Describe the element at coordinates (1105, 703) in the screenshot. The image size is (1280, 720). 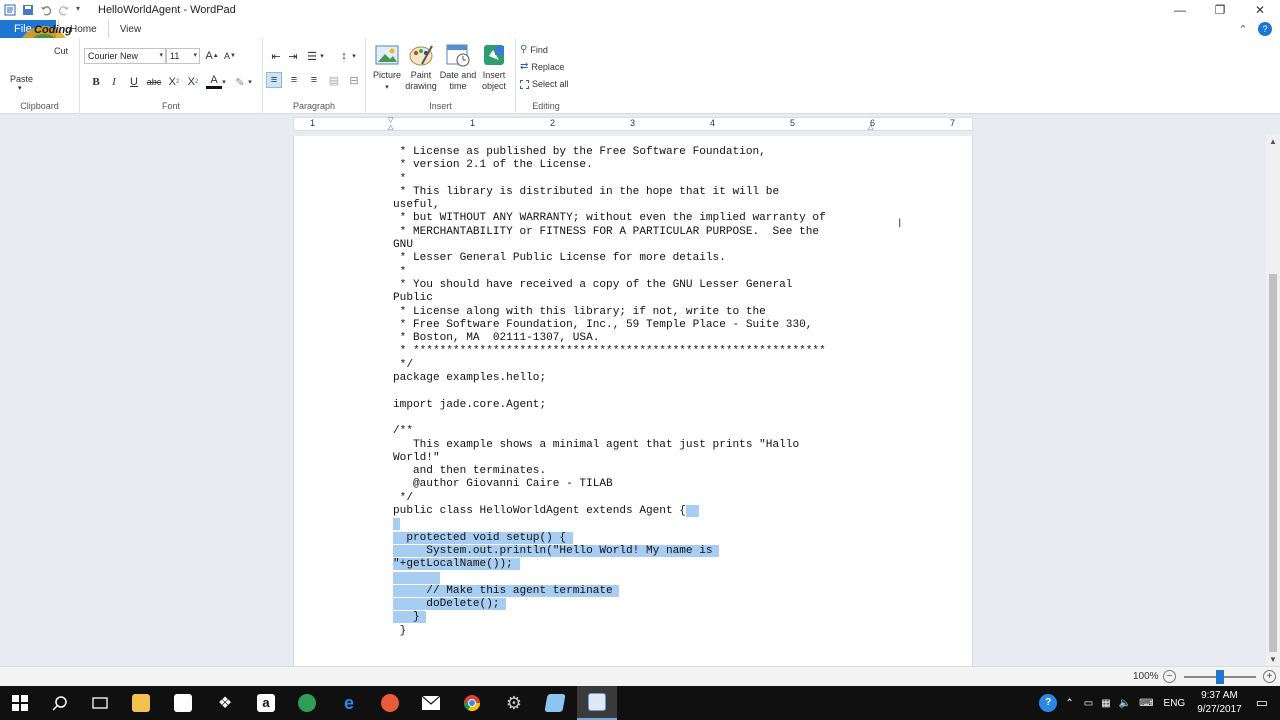
I see `network-icon: ▦` at that location.